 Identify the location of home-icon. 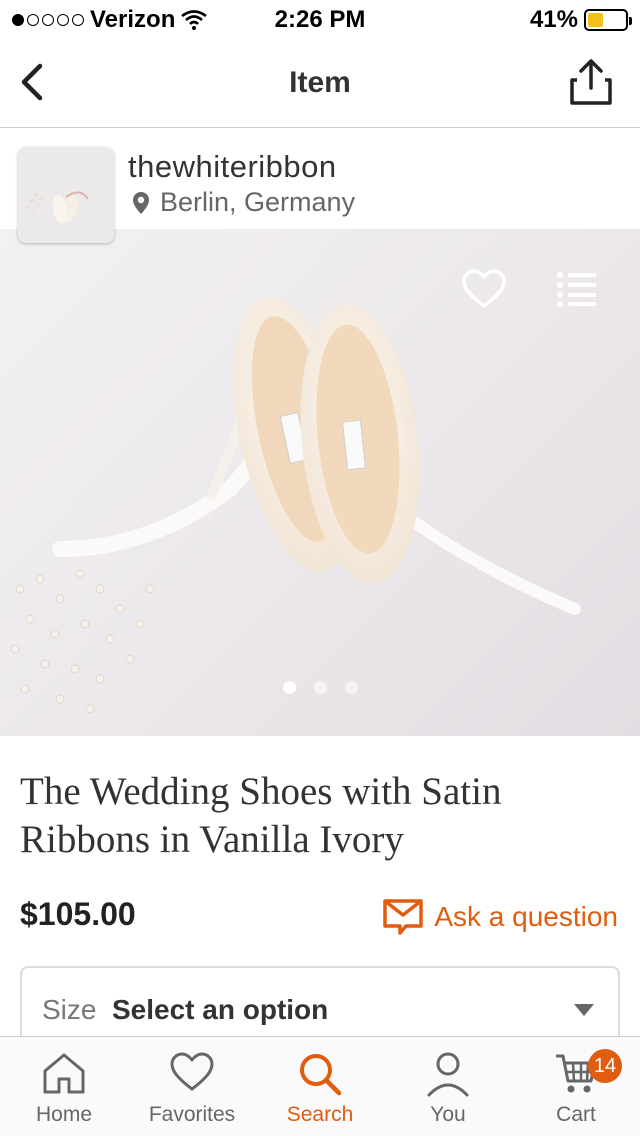
(64, 1073).